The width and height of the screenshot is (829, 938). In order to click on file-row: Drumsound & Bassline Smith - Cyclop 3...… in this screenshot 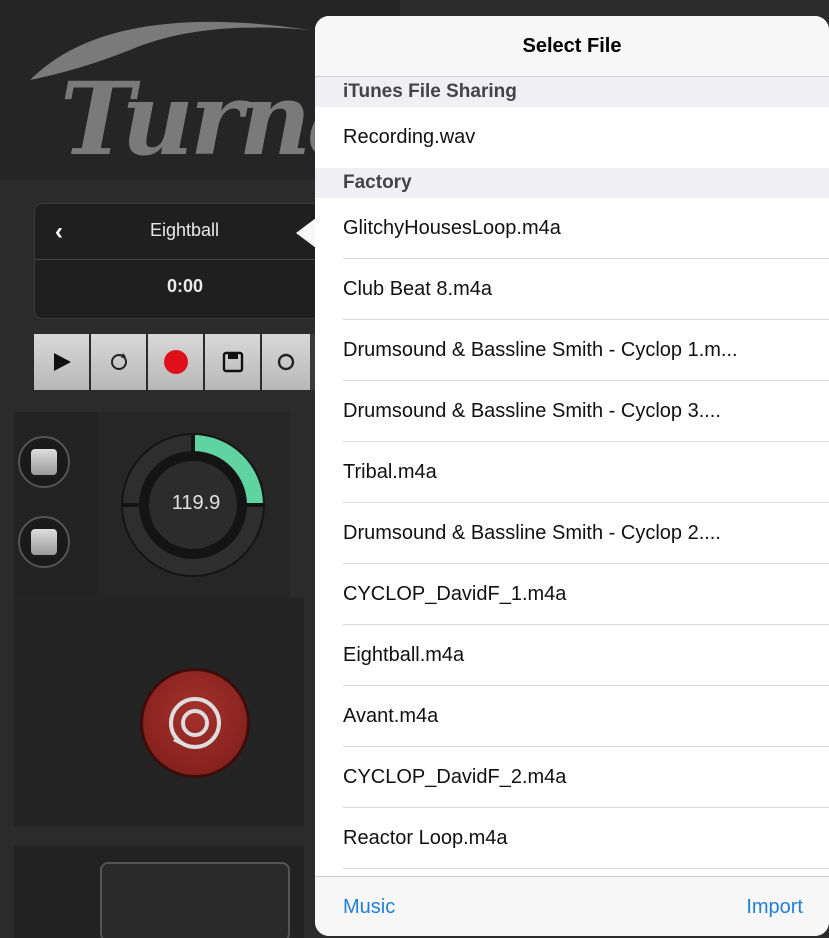, I will do `click(572, 411)`.